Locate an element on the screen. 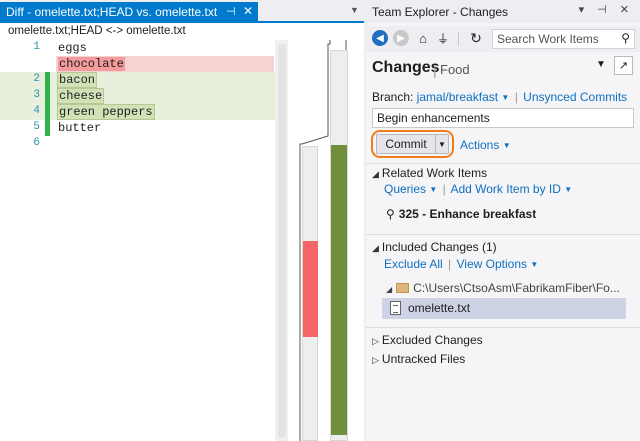 The height and width of the screenshot is (441, 640). line-text: eggs is located at coordinates (72, 48).